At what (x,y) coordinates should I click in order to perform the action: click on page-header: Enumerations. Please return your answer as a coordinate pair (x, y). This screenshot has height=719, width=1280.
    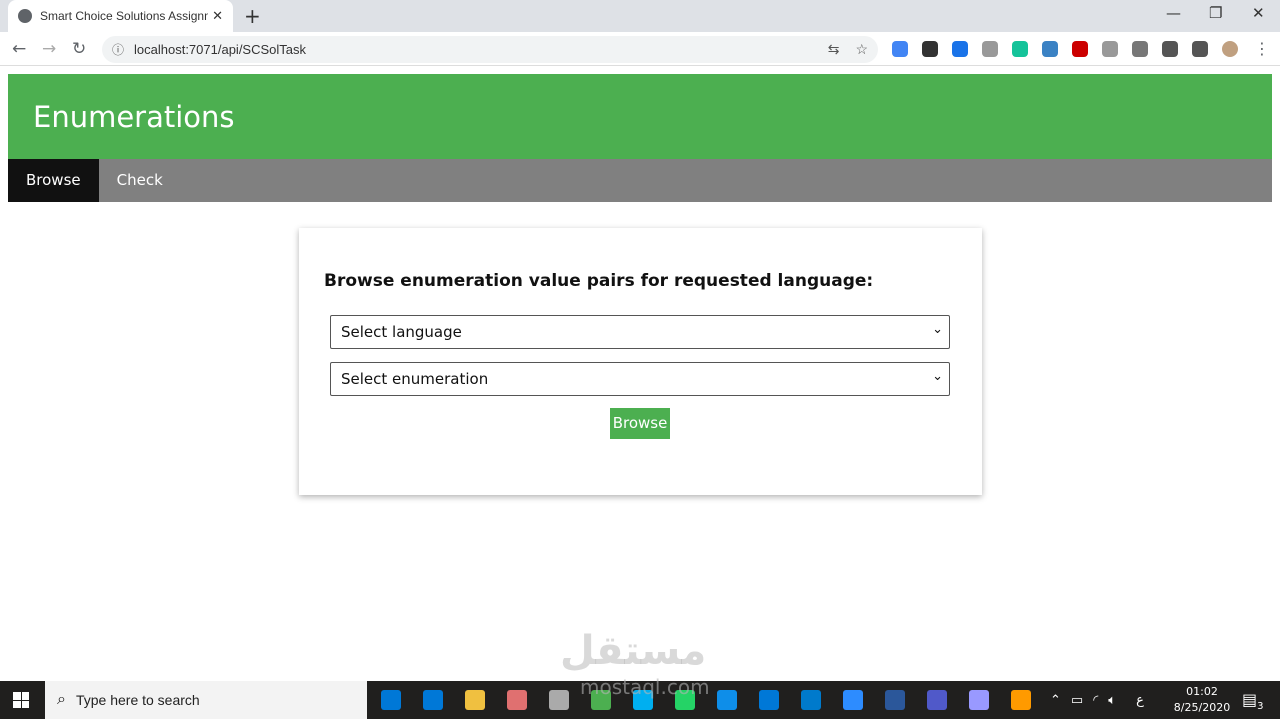
    Looking at the image, I should click on (640, 116).